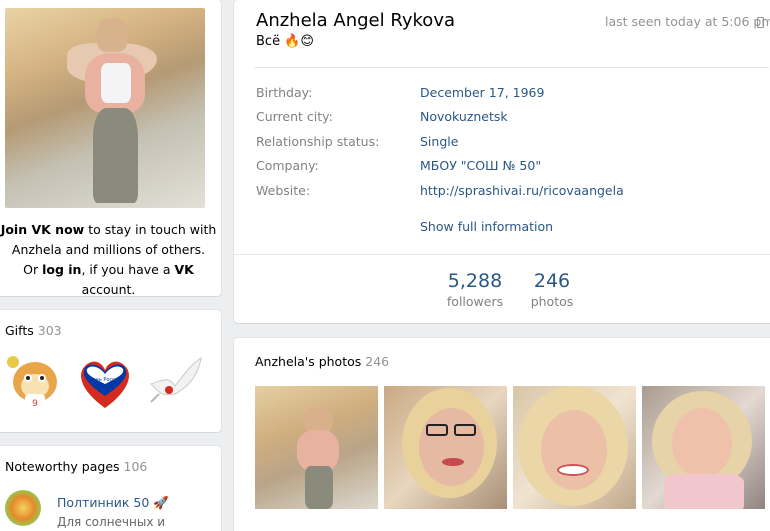  Describe the element at coordinates (184, 269) in the screenshot. I see `vk-text: VK` at that location.